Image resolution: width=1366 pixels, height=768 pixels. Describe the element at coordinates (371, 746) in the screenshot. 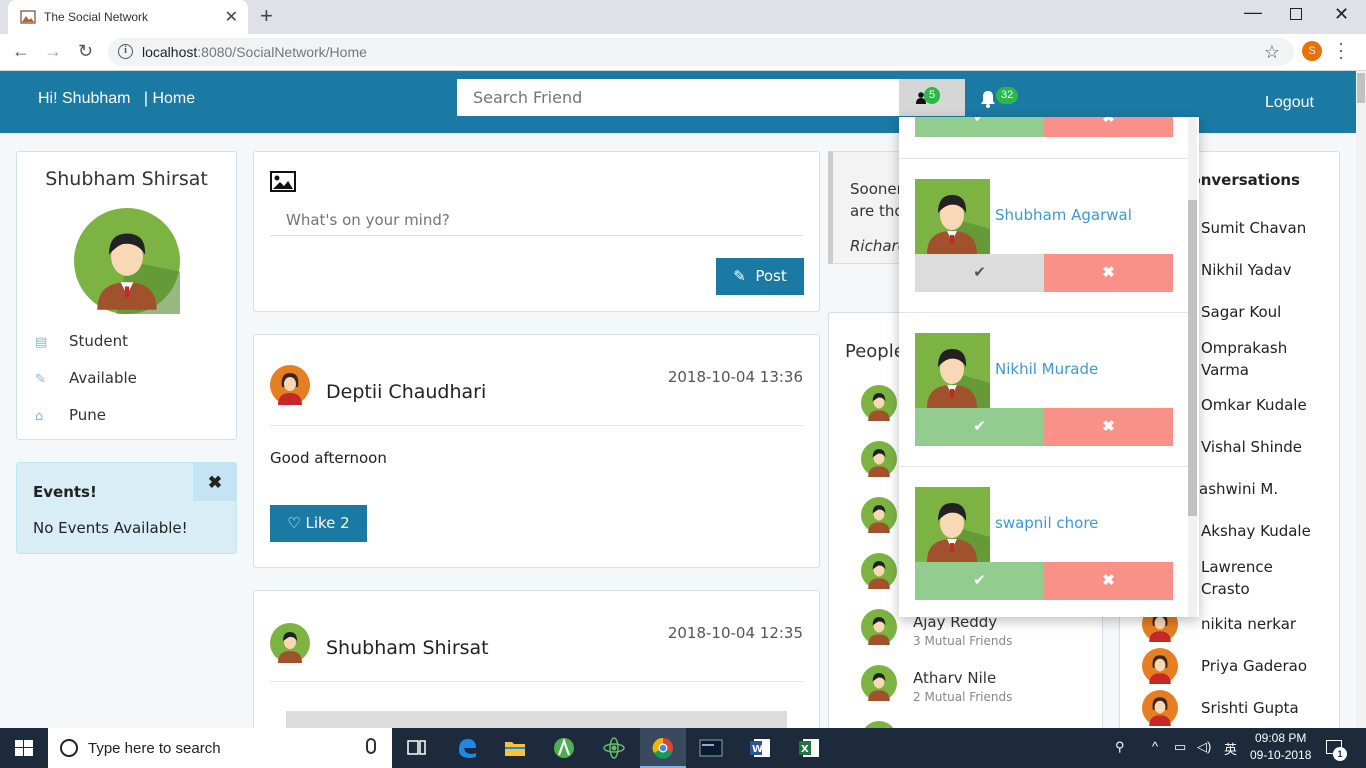

I see `microphone-icon` at that location.